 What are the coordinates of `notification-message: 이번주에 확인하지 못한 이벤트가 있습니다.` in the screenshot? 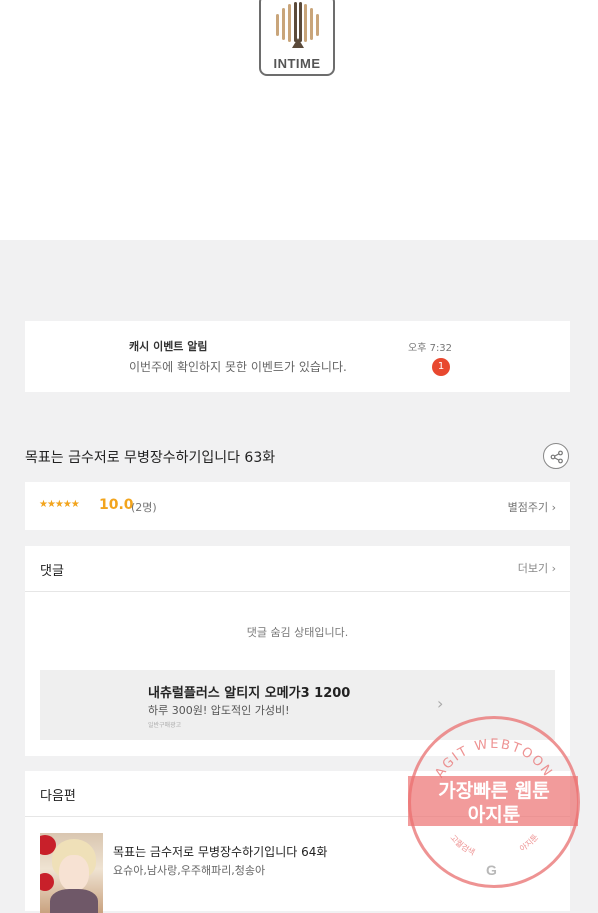 It's located at (238, 367).